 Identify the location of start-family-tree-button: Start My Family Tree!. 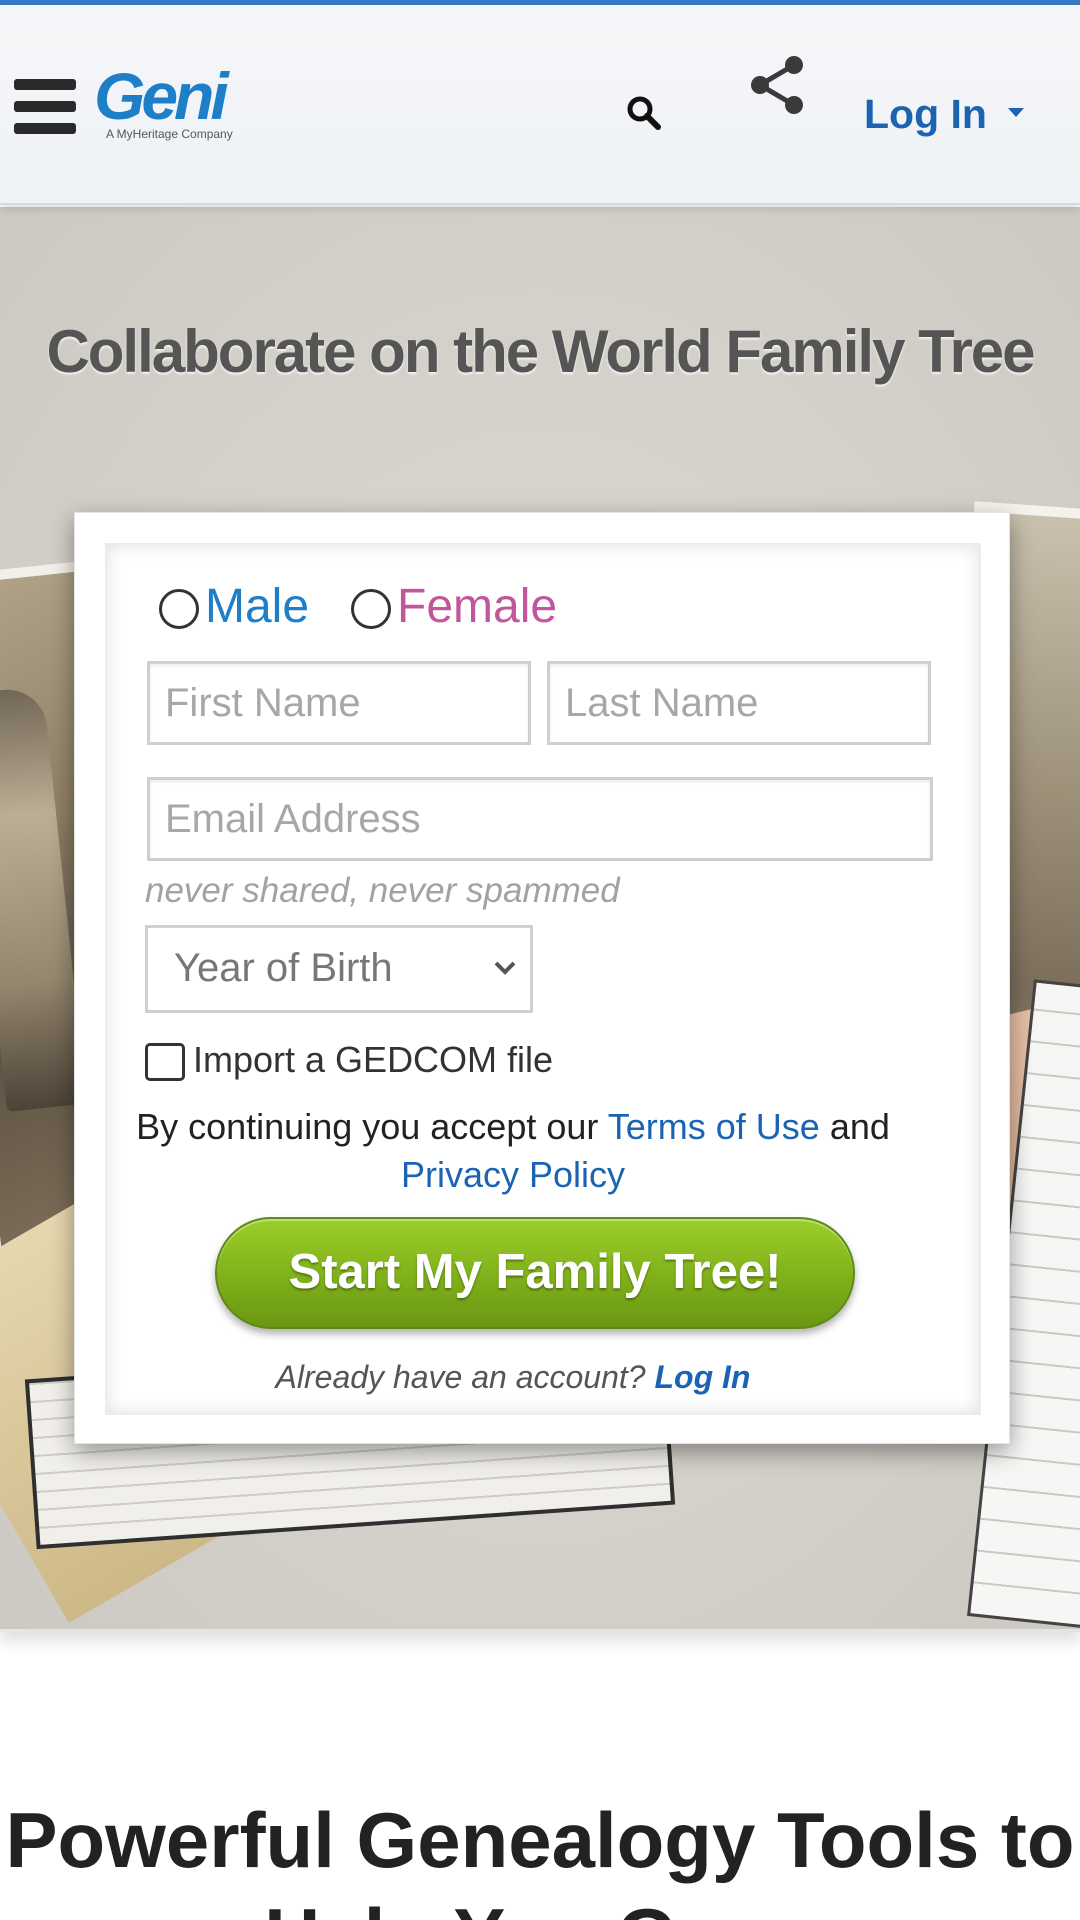
(535, 1273).